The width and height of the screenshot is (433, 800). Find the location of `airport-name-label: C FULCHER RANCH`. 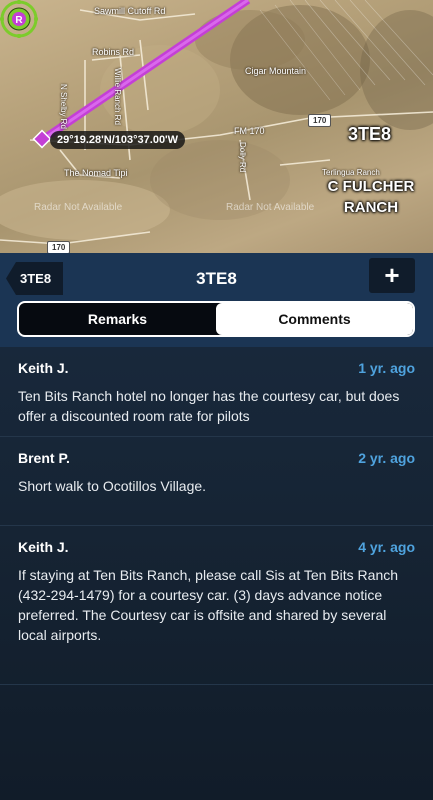

airport-name-label: C FULCHER RANCH is located at coordinates (371, 197).